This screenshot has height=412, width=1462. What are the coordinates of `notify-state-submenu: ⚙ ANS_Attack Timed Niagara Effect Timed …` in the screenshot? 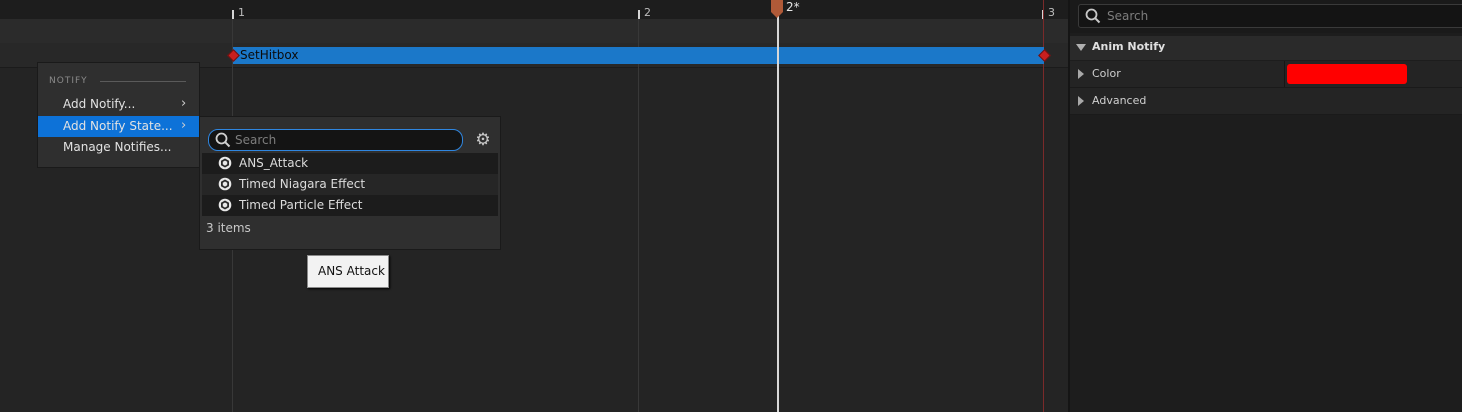 It's located at (350, 183).